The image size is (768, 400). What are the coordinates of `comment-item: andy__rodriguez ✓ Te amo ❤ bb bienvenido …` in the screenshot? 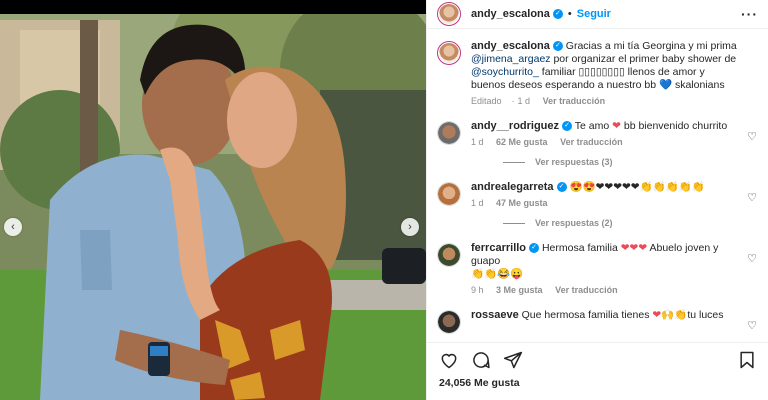 It's located at (598, 133).